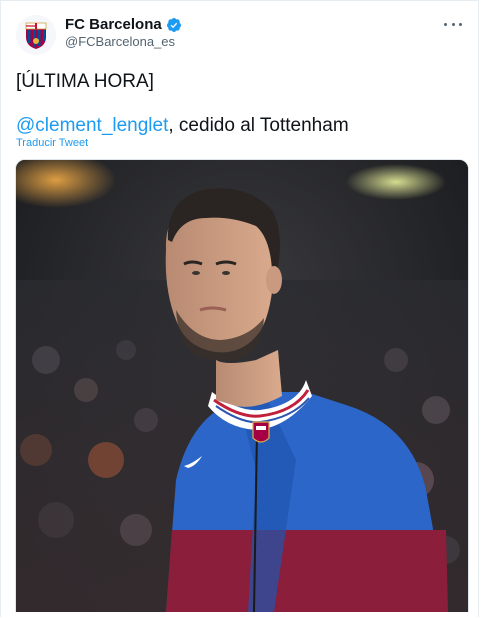 The image size is (481, 618). What do you see at coordinates (173, 25) in the screenshot?
I see `verified-badge-icon` at bounding box center [173, 25].